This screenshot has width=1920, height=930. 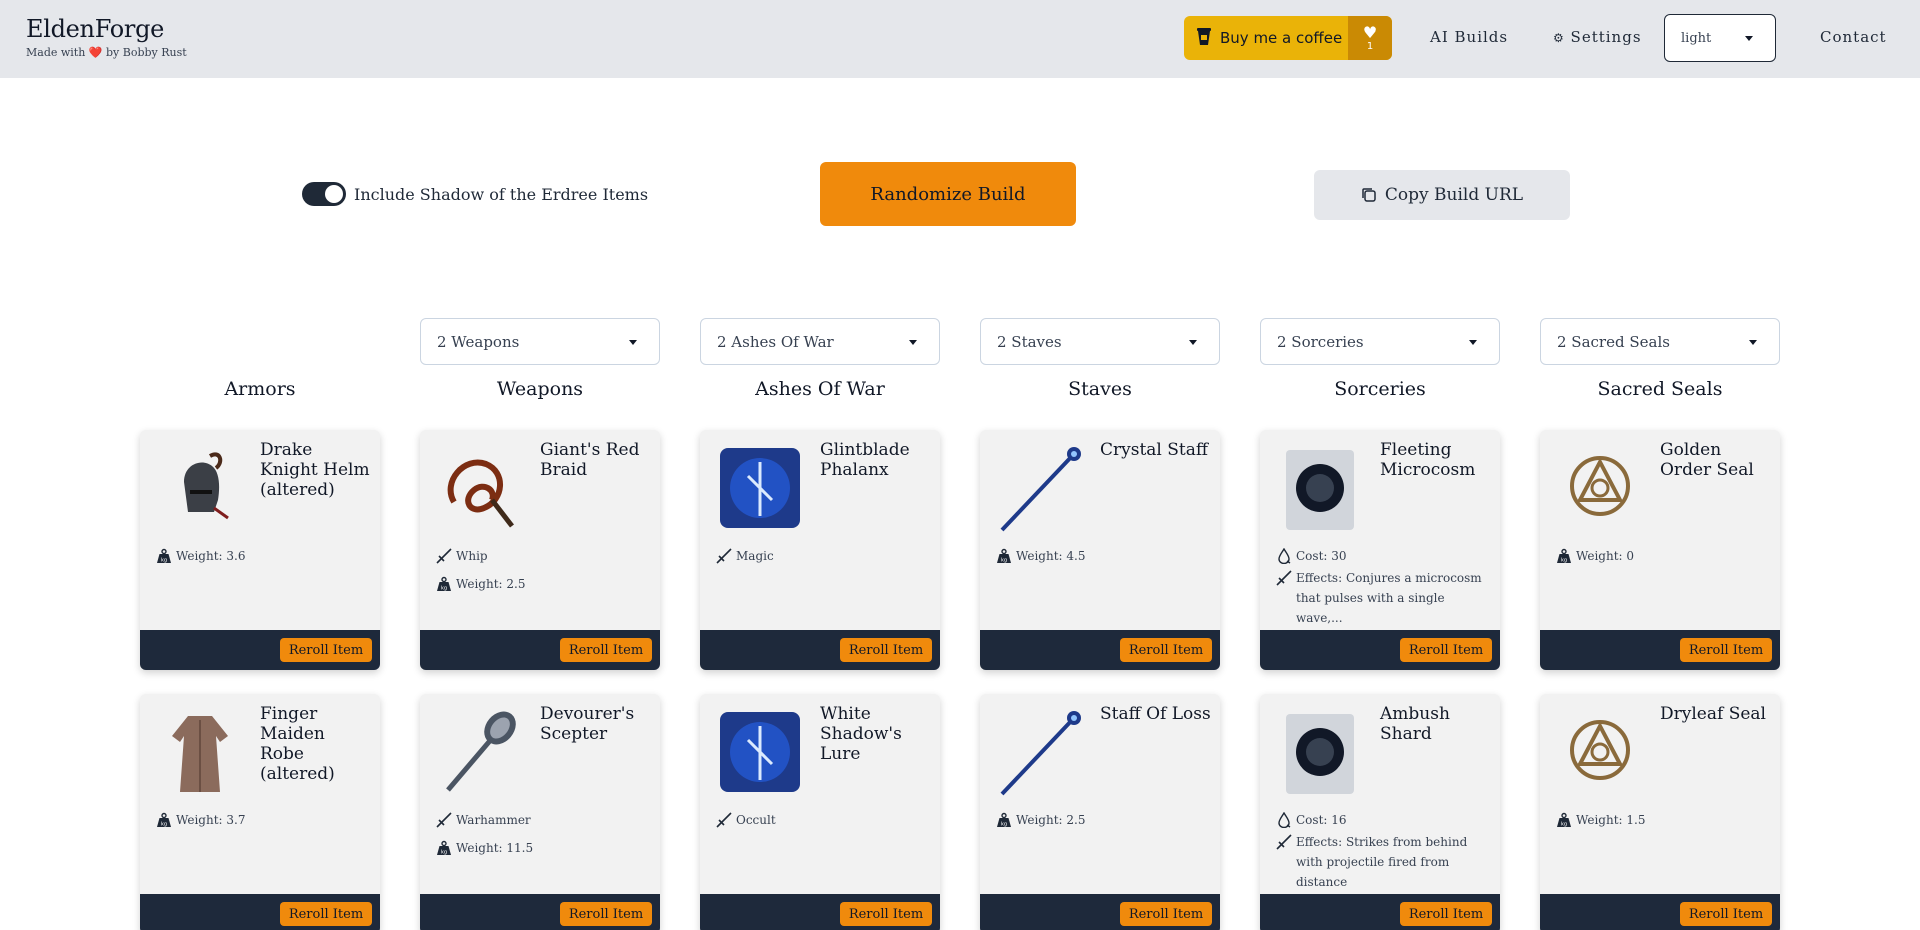 What do you see at coordinates (495, 848) in the screenshot?
I see `stat-text: Weight: 11.5` at bounding box center [495, 848].